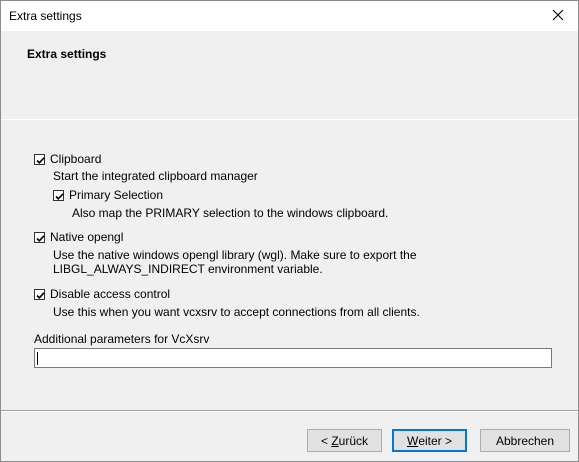  Describe the element at coordinates (335, 440) in the screenshot. I see `back-button-accelerator: Z` at that location.